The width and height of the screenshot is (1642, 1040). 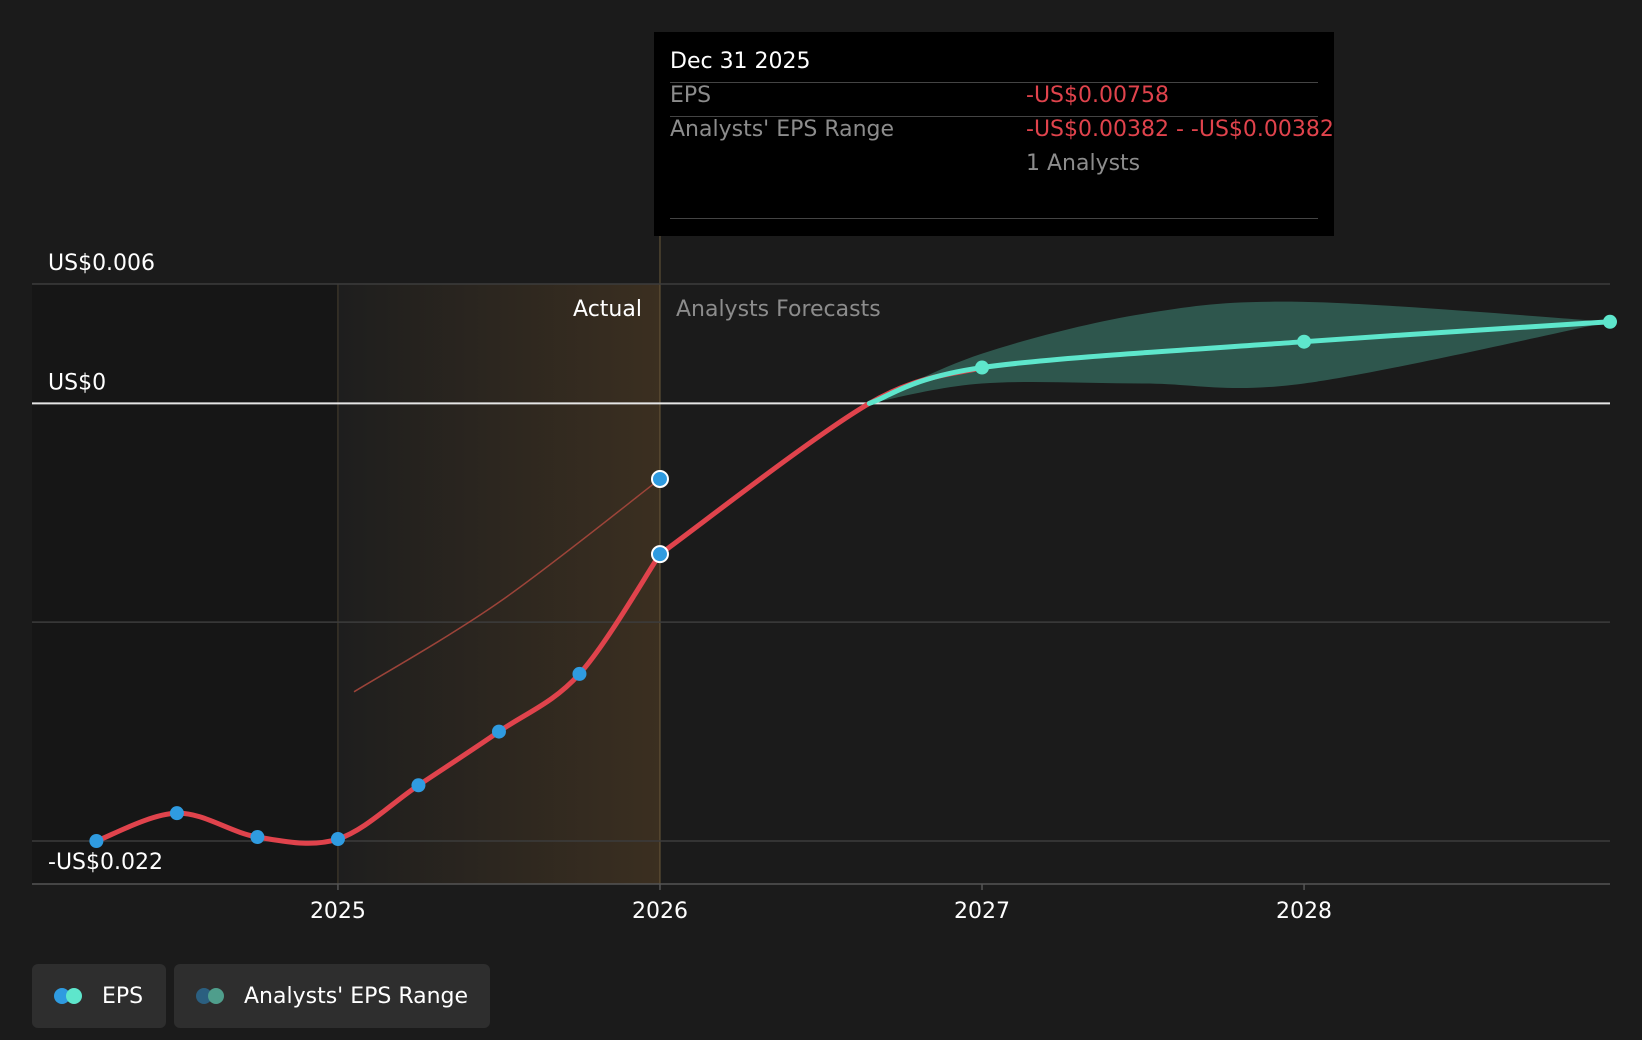 I want to click on analysts-eps-range-band, so click(x=1239, y=352).